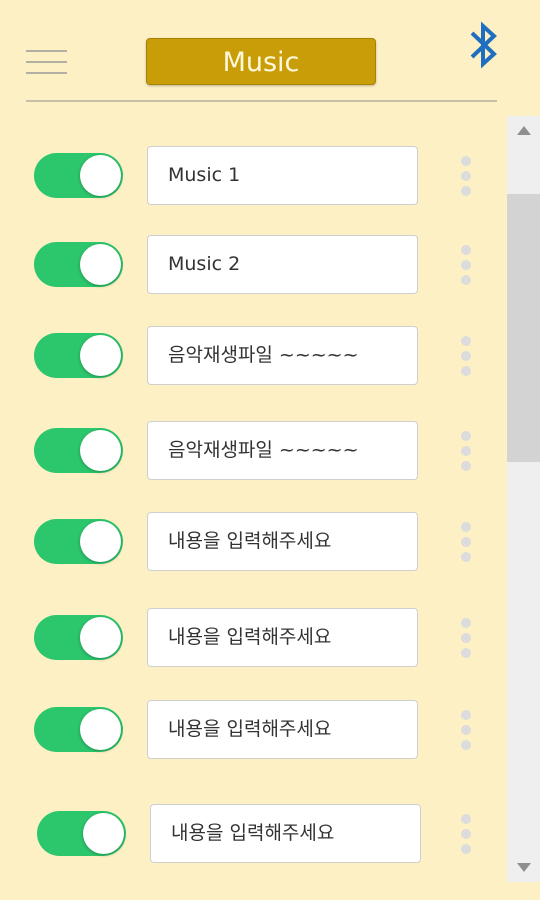 This screenshot has height=900, width=540. I want to click on scroll-up-arrow-icon, so click(523, 130).